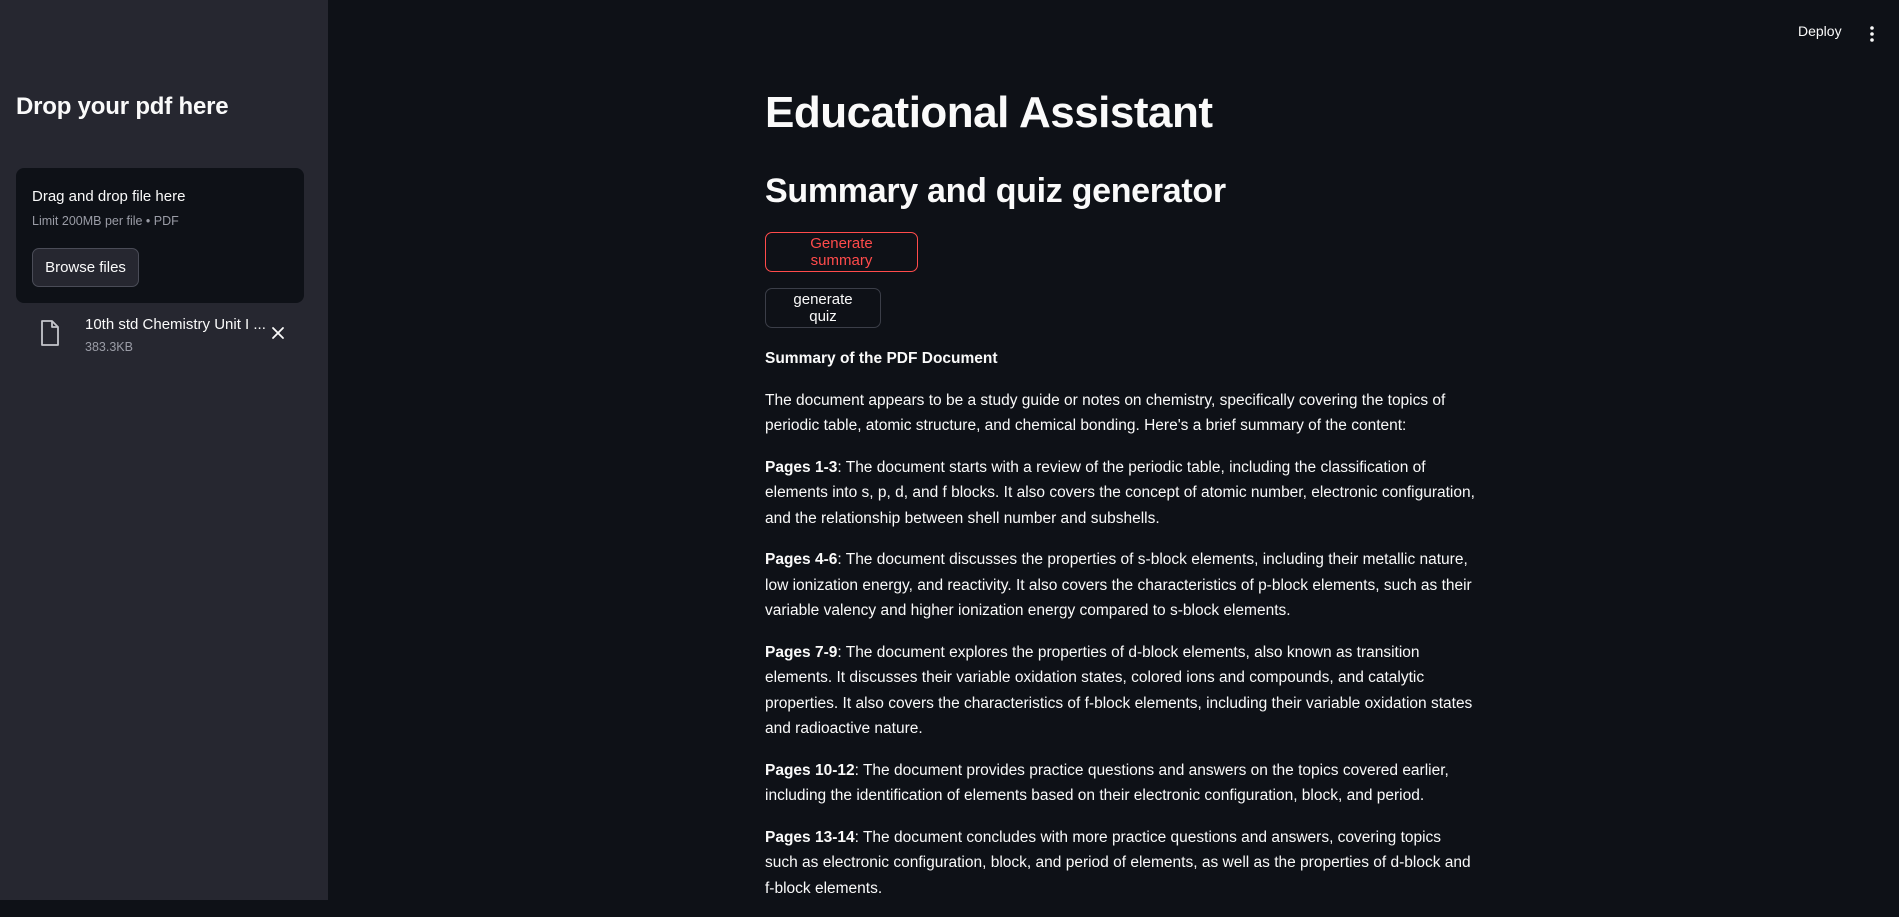 The height and width of the screenshot is (917, 1899). Describe the element at coordinates (989, 112) in the screenshot. I see `page-title: Educational Assistant` at that location.